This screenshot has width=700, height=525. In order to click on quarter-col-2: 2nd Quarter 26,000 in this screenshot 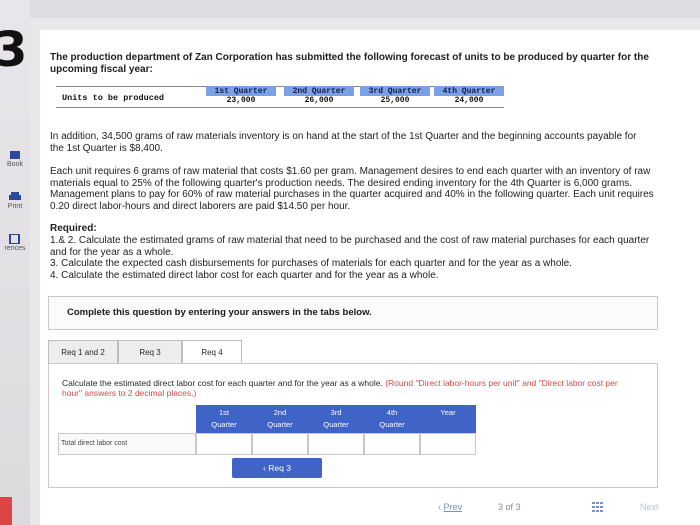, I will do `click(319, 97)`.